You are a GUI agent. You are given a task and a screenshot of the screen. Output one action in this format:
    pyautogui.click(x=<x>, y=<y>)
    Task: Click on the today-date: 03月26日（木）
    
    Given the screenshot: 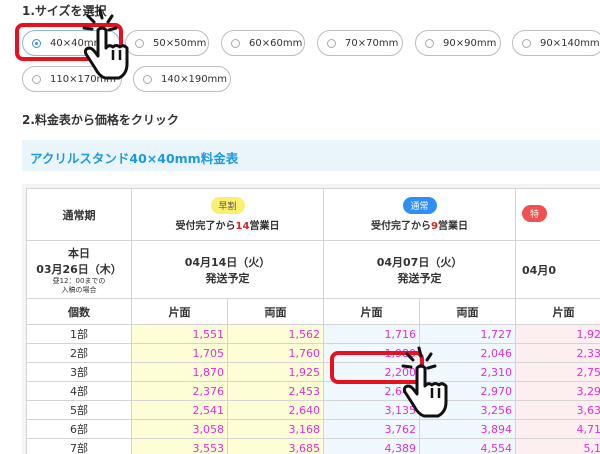 What is the action you would take?
    pyautogui.click(x=79, y=269)
    